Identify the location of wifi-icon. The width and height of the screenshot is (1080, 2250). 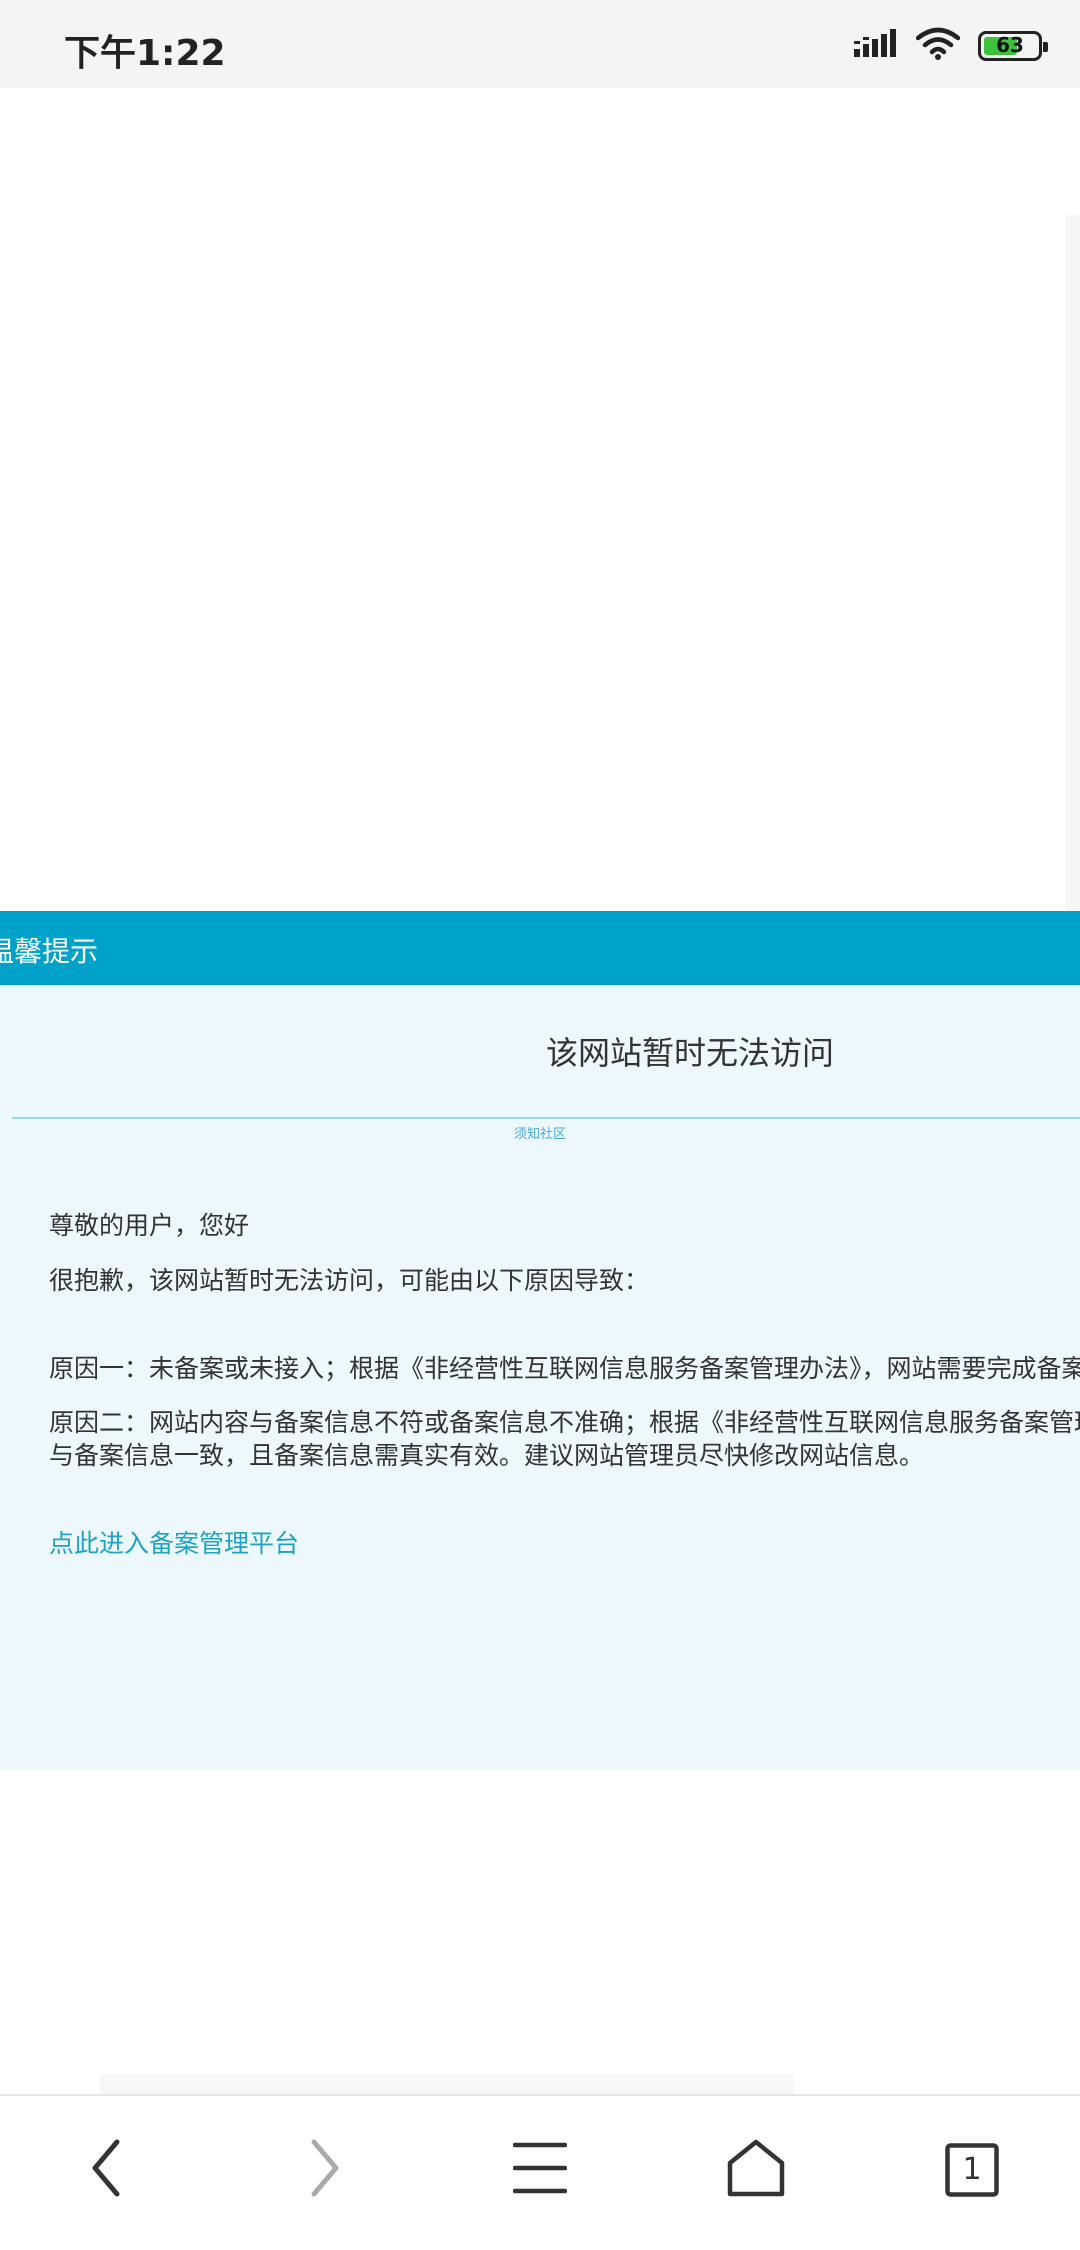
(938, 46).